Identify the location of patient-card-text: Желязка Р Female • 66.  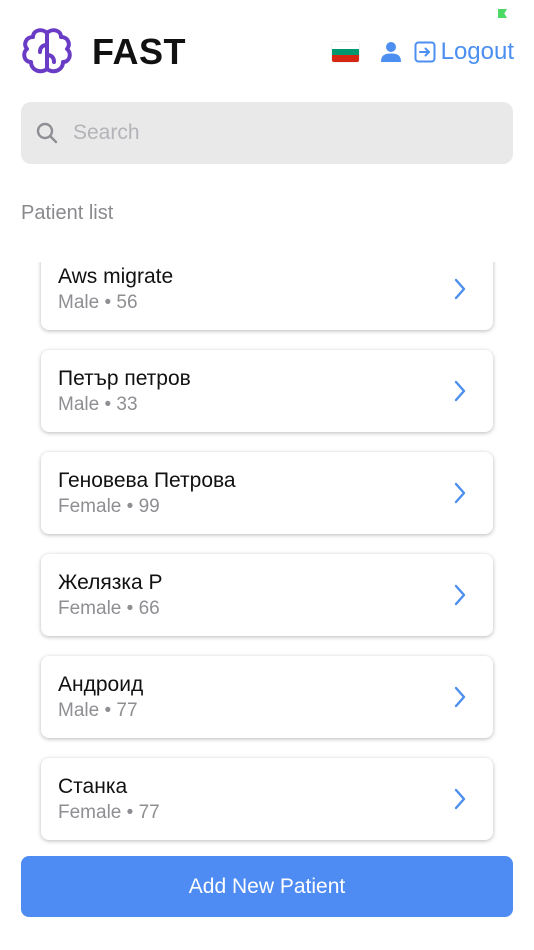
(110, 595).